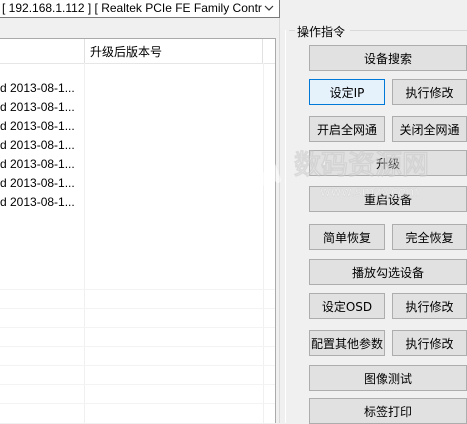 This screenshot has height=424, width=467. What do you see at coordinates (347, 306) in the screenshot?
I see `set-osd-button: 设定OSD` at bounding box center [347, 306].